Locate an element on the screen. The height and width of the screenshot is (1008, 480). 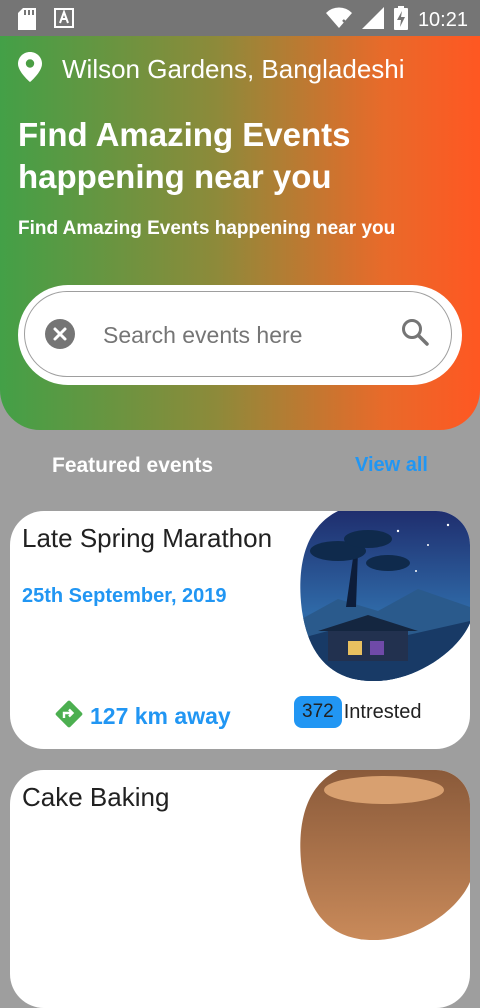
wifi-off-icon is located at coordinates (338, 20).